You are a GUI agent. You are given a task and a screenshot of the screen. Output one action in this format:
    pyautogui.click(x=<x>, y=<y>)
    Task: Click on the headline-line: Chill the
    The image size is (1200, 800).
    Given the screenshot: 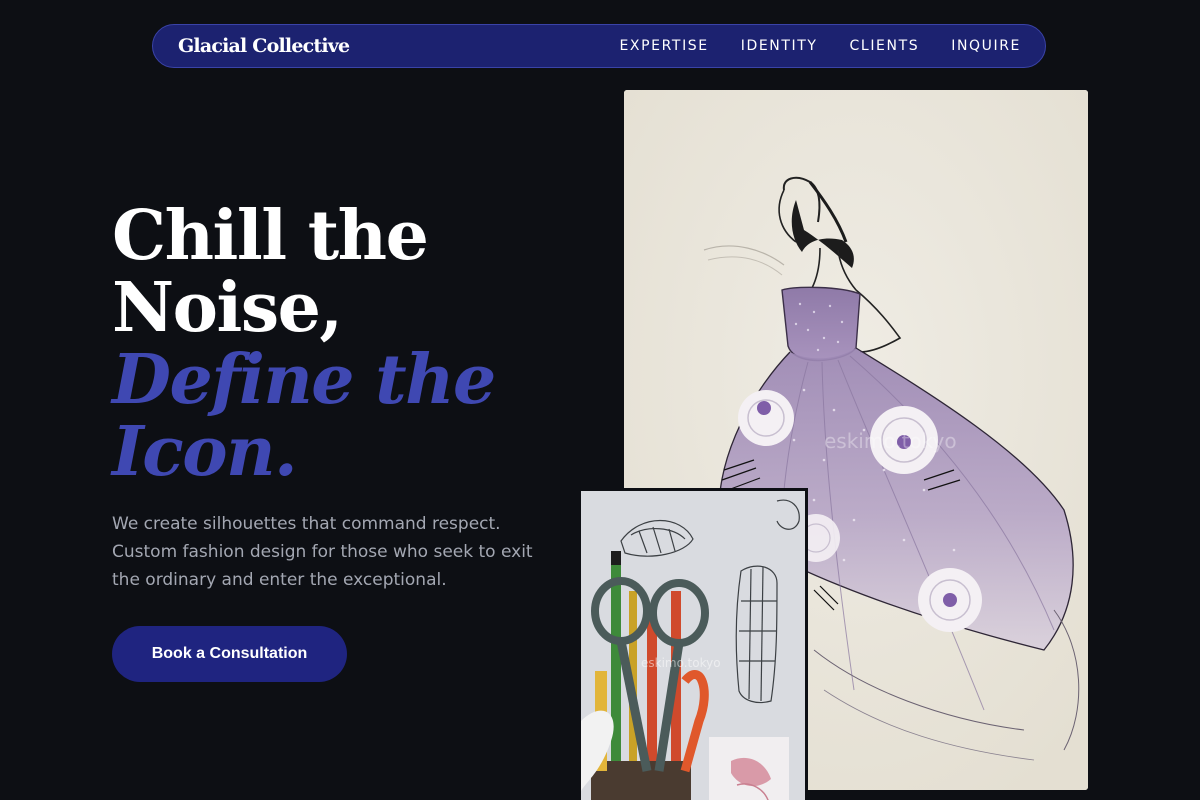 What is the action you would take?
    pyautogui.click(x=270, y=236)
    